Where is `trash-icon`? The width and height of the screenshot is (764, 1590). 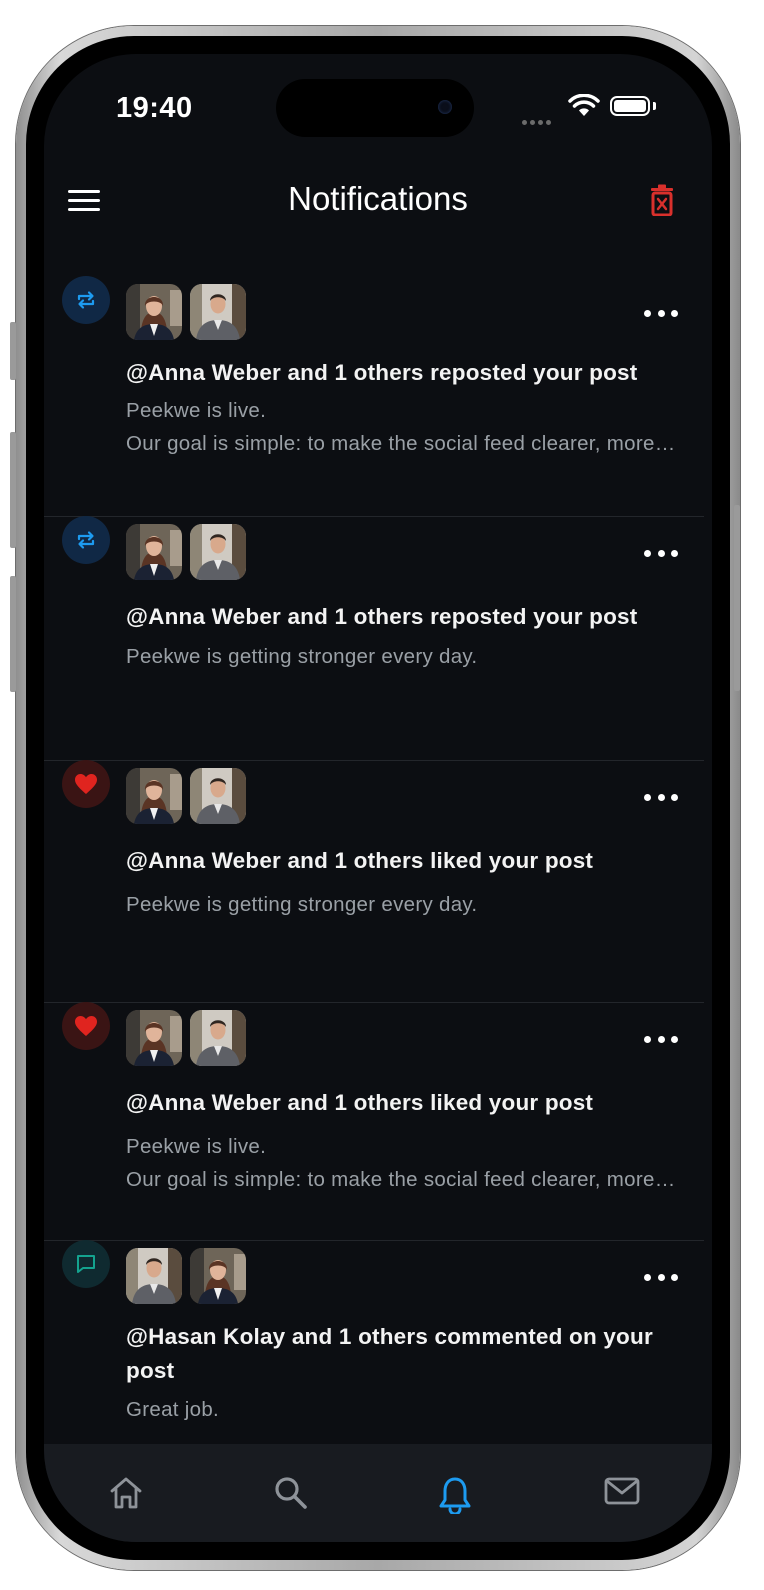 trash-icon is located at coordinates (662, 200).